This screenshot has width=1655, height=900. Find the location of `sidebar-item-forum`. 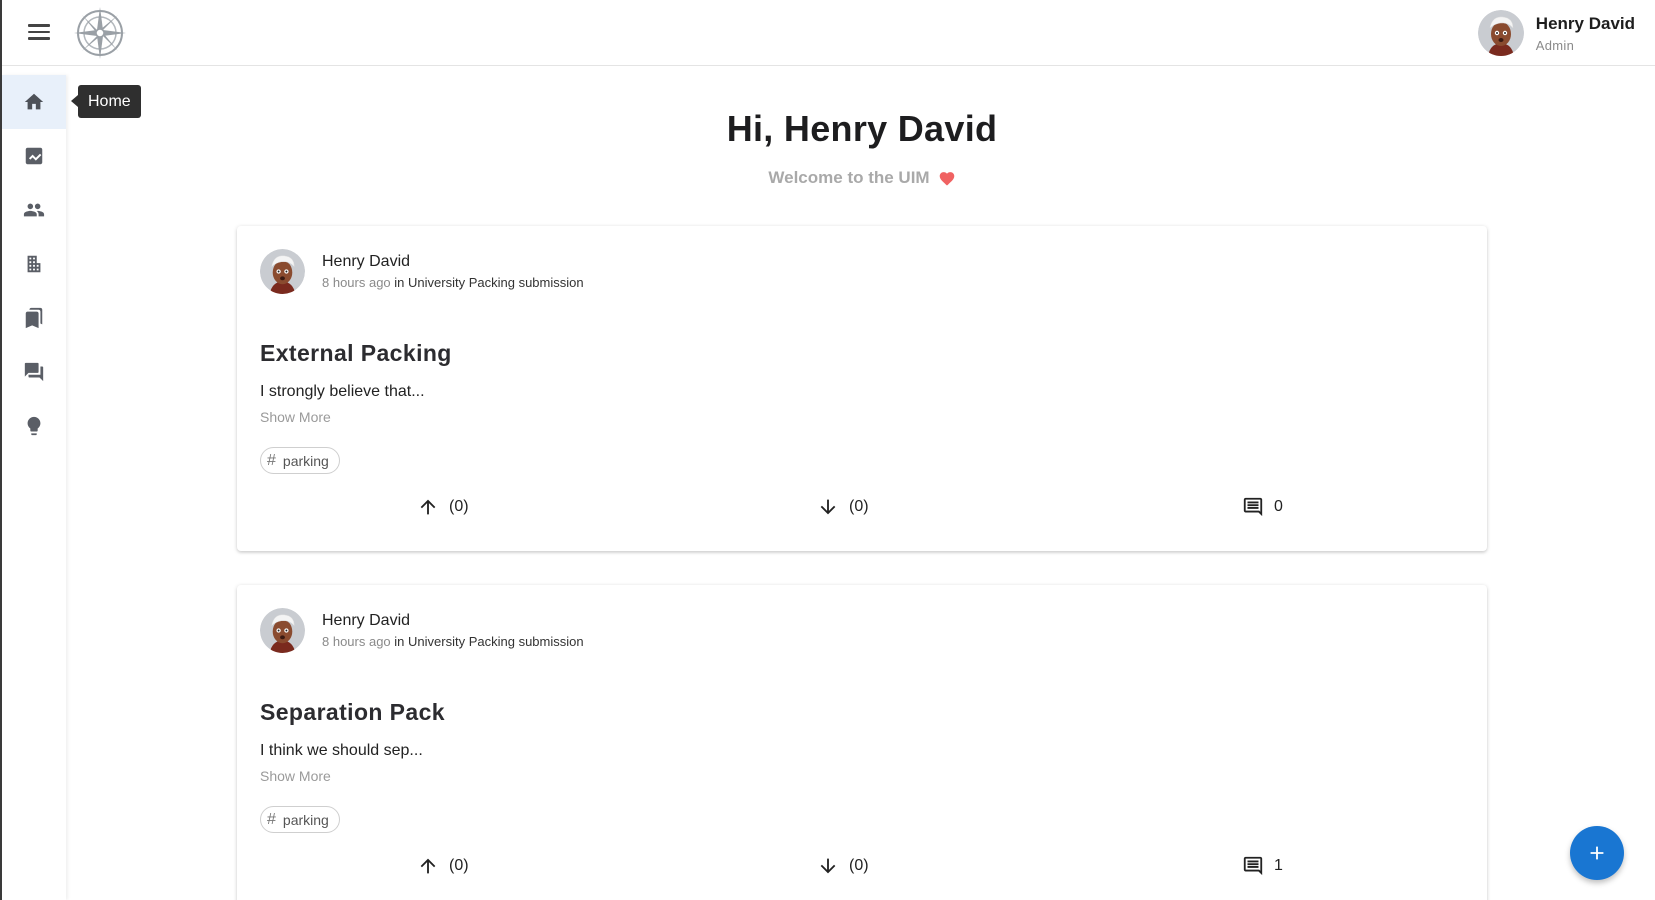

sidebar-item-forum is located at coordinates (34, 372).